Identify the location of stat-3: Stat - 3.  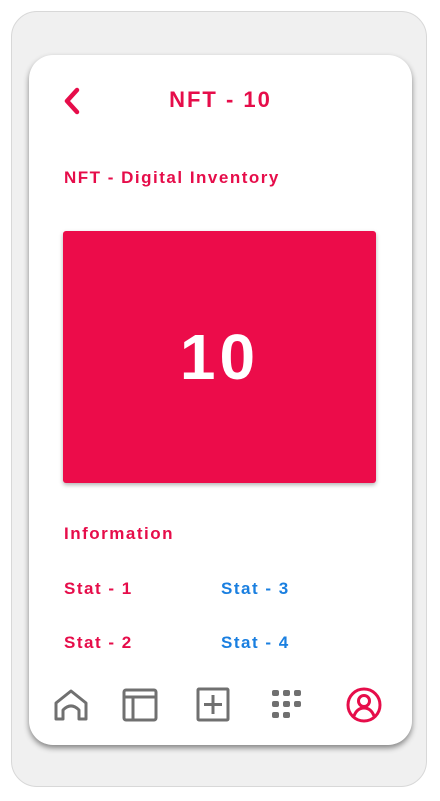
(255, 589).